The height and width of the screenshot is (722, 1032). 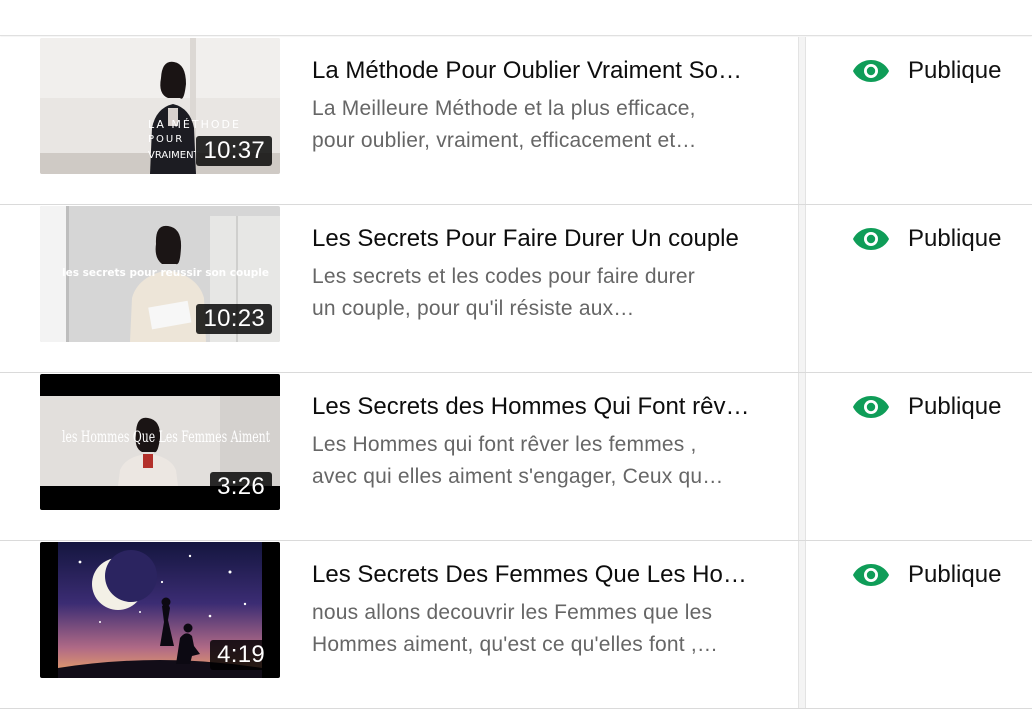 I want to click on thumb-overlay-text: VRAIMENT, so click(x=174, y=155).